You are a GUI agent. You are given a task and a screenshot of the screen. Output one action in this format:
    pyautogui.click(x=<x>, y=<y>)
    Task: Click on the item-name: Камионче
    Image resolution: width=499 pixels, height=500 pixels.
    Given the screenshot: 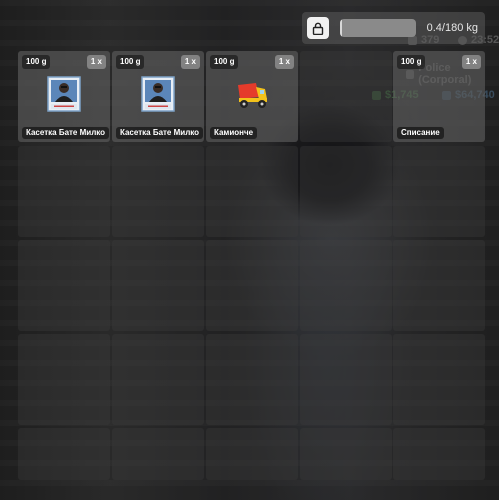 What is the action you would take?
    pyautogui.click(x=234, y=133)
    